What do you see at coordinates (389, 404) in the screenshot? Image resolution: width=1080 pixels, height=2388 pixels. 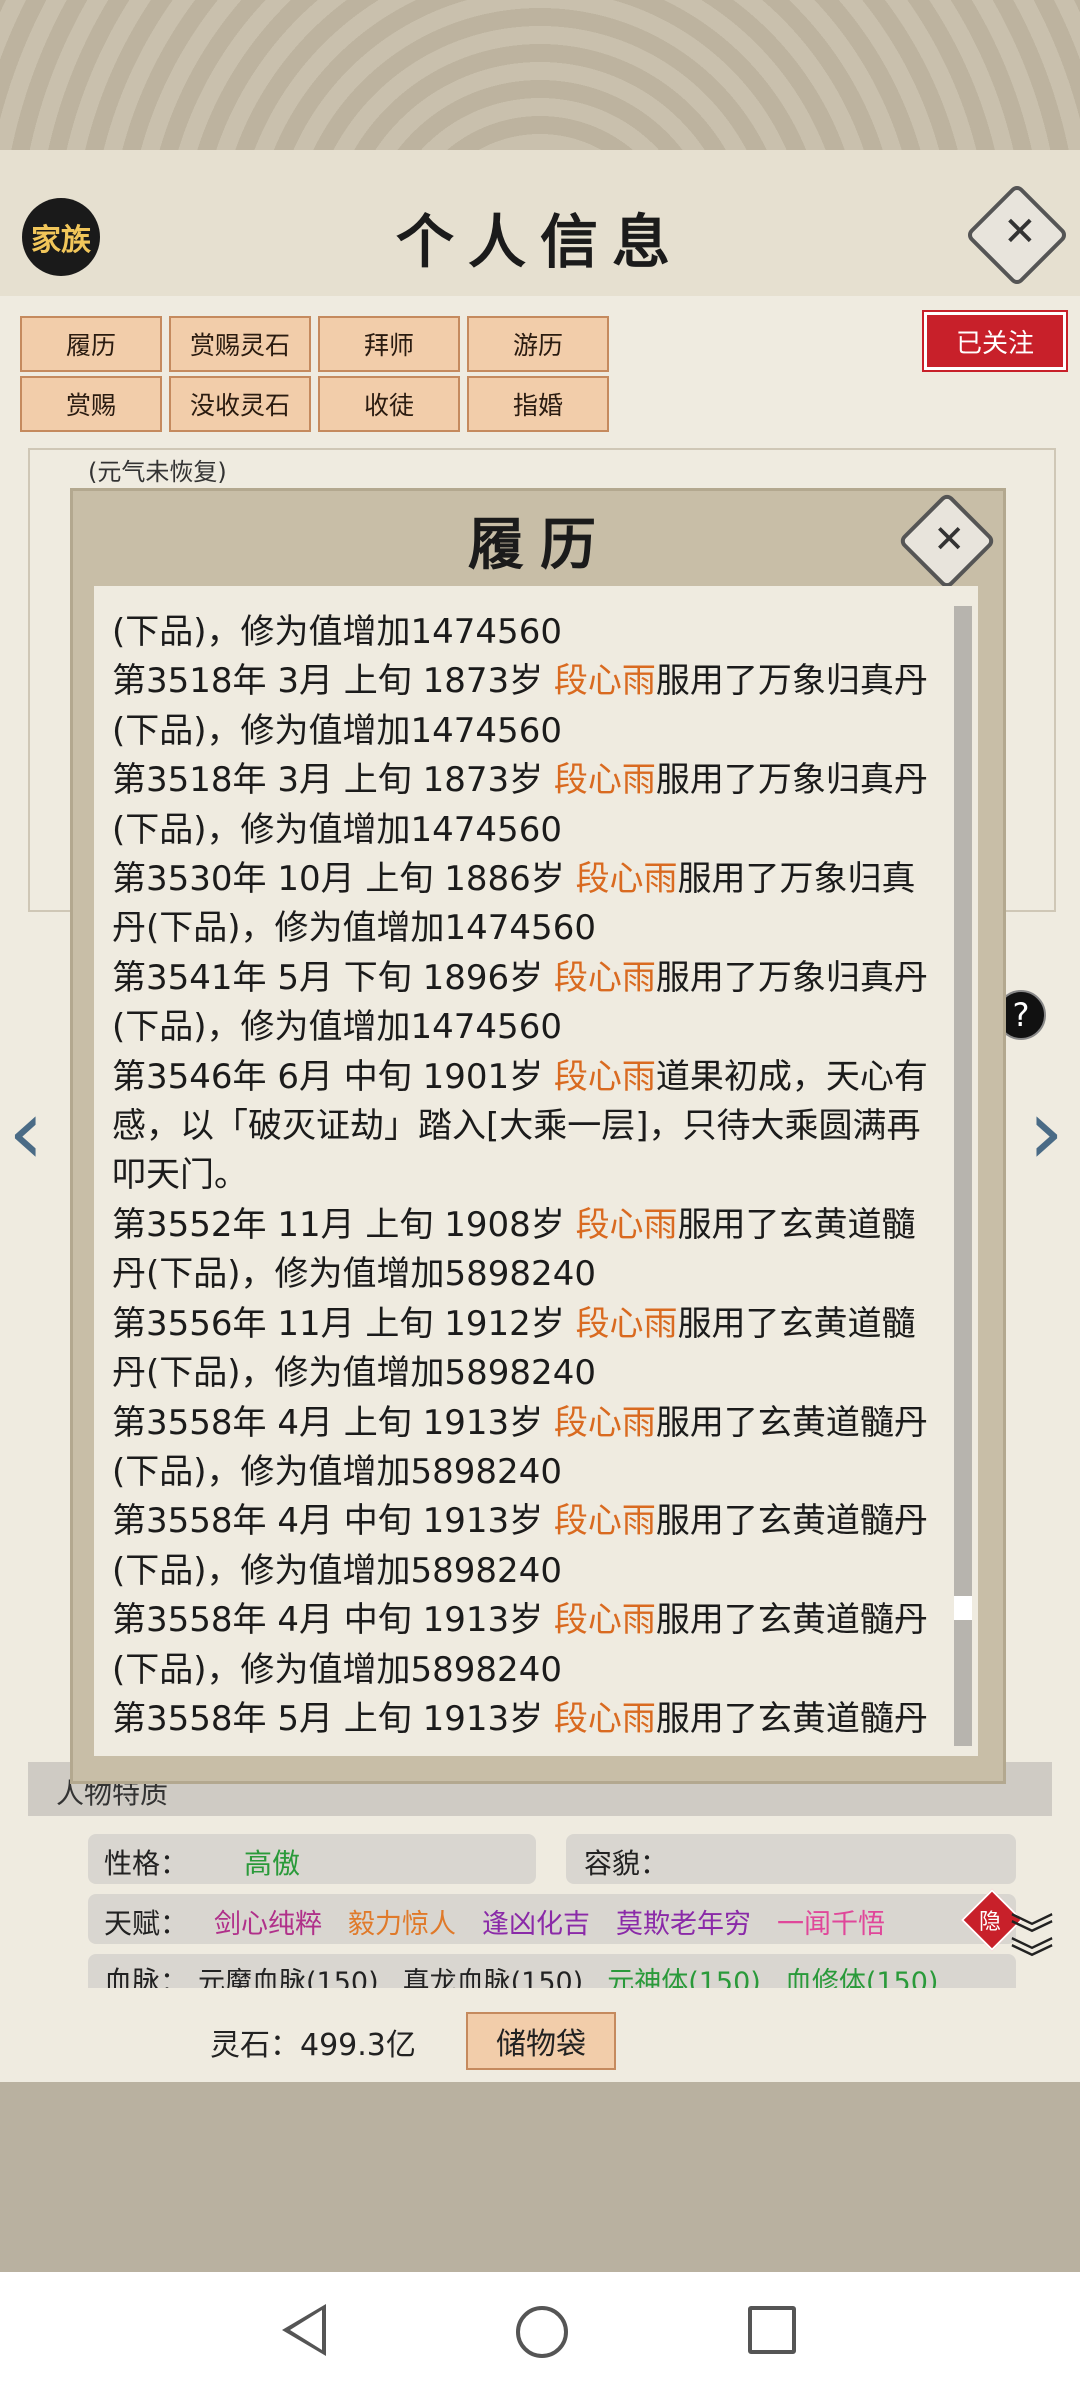 I see `tab-take-disciple: 收徒` at bounding box center [389, 404].